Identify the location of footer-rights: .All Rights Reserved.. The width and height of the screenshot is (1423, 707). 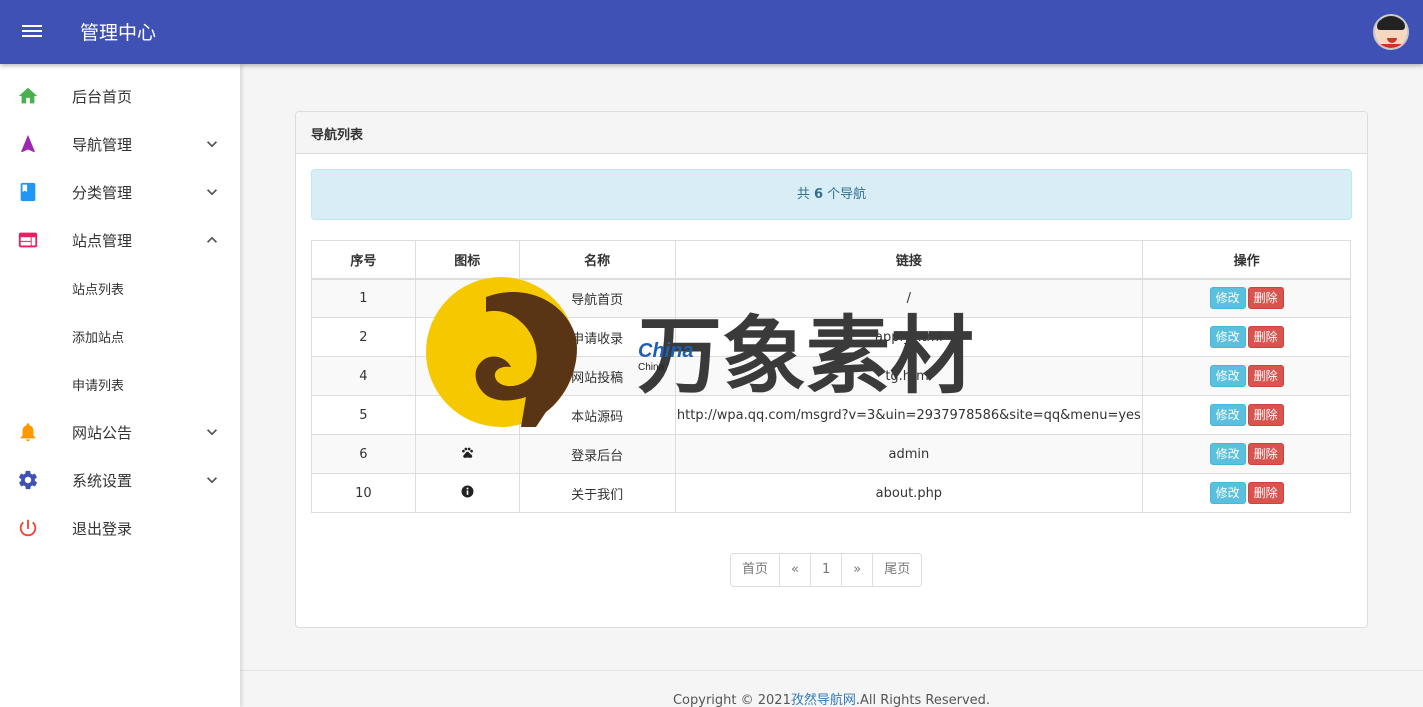
(923, 700).